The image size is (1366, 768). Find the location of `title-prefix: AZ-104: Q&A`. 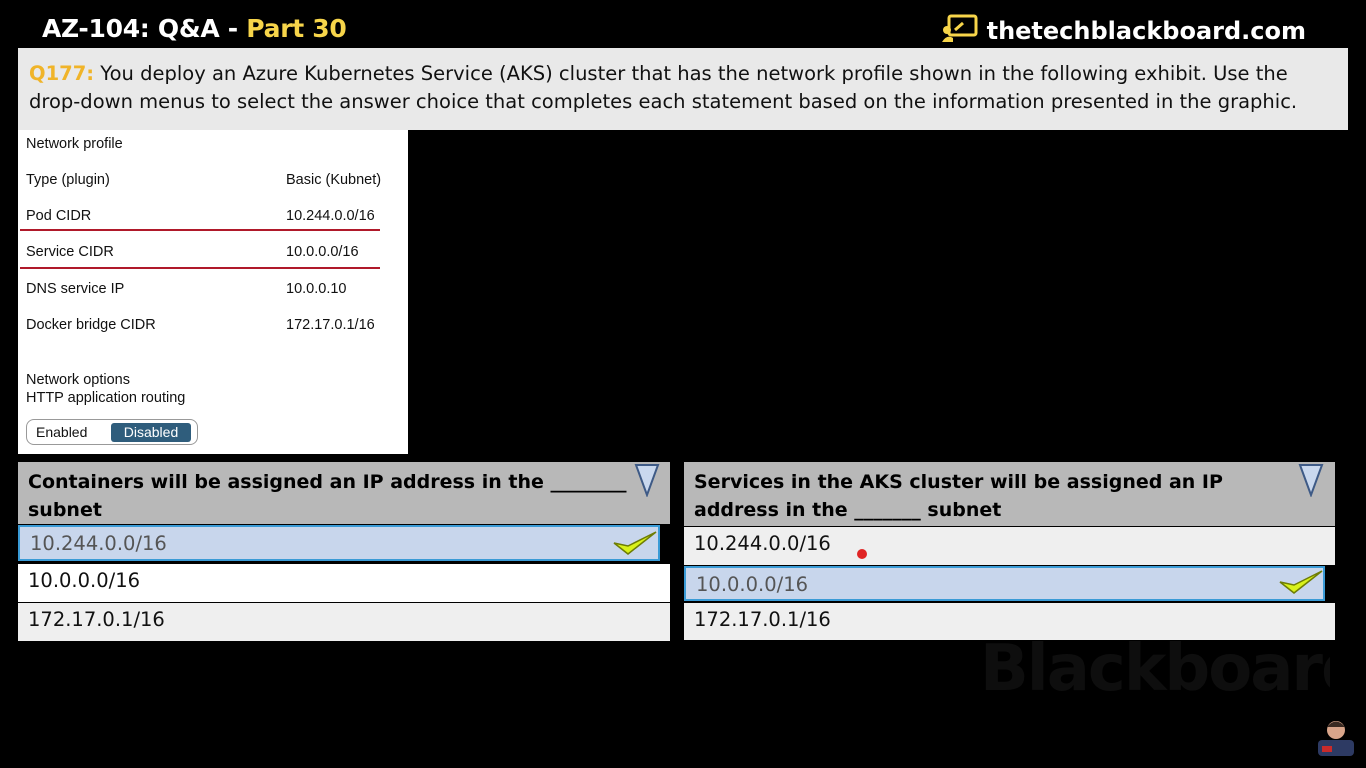

title-prefix: AZ-104: Q&A is located at coordinates (131, 28).